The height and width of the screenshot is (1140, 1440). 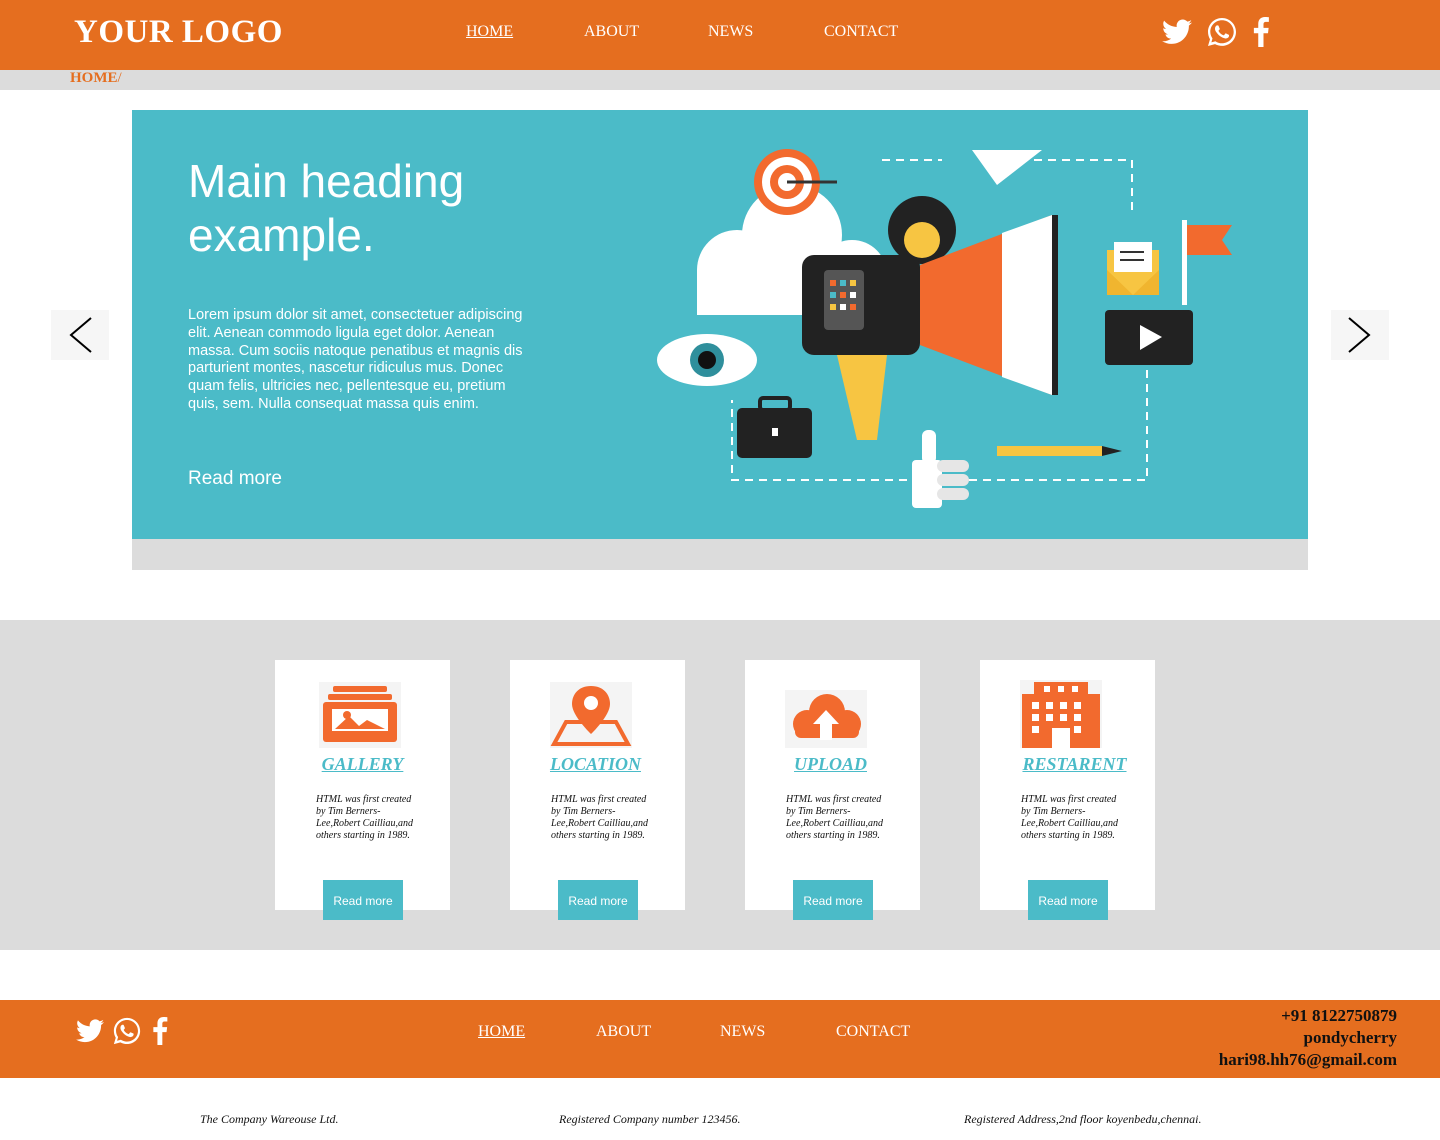 I want to click on envelope-icon, so click(x=1133, y=268).